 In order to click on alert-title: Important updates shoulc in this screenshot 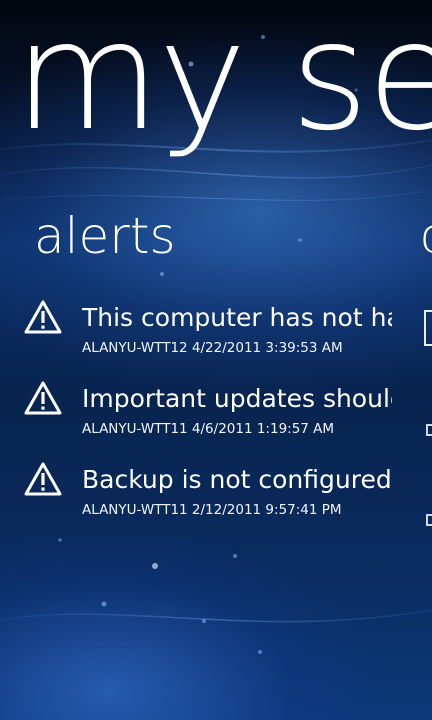, I will do `click(237, 398)`.